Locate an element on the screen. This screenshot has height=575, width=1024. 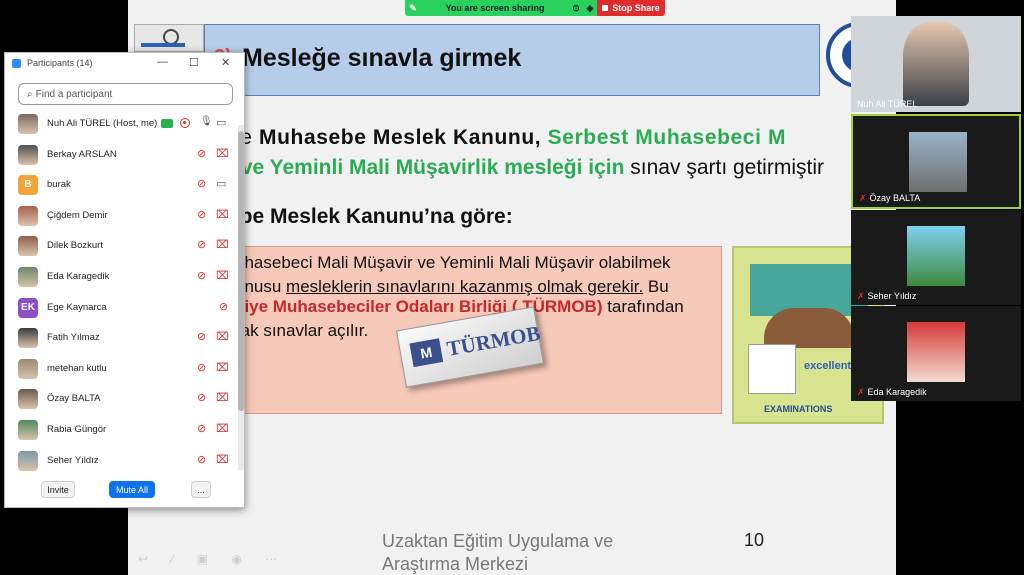
participant-name: Rabia Güngör is located at coordinates (77, 429).